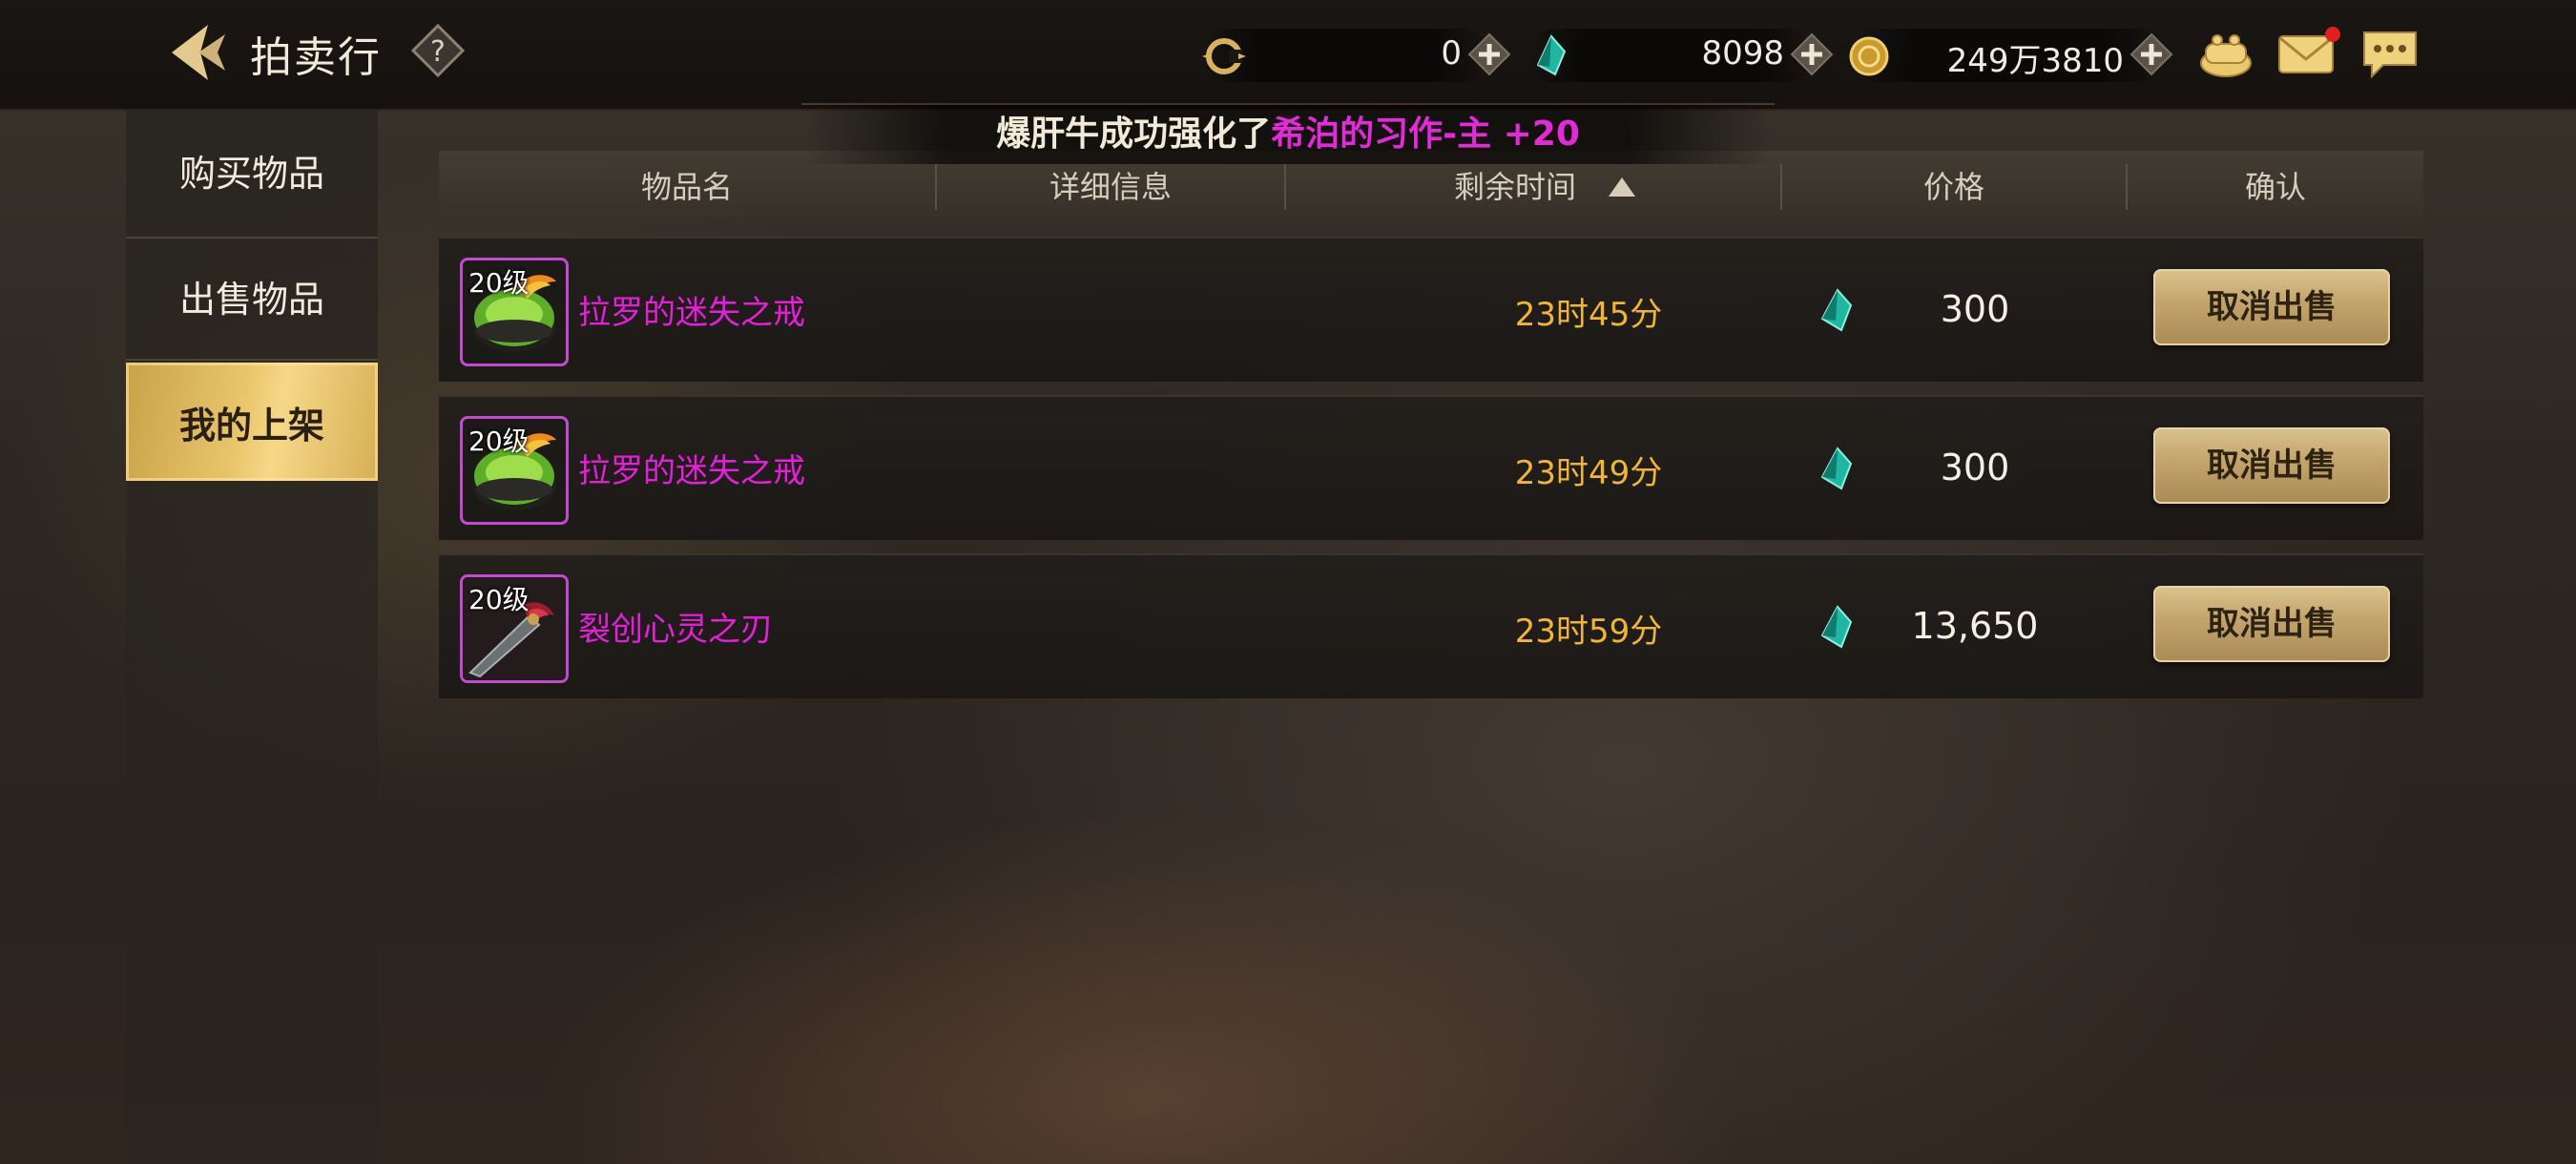 Image resolution: width=2576 pixels, height=1164 pixels. What do you see at coordinates (252, 422) in the screenshot?
I see `sidebar-item-my-listings: 我的上架` at bounding box center [252, 422].